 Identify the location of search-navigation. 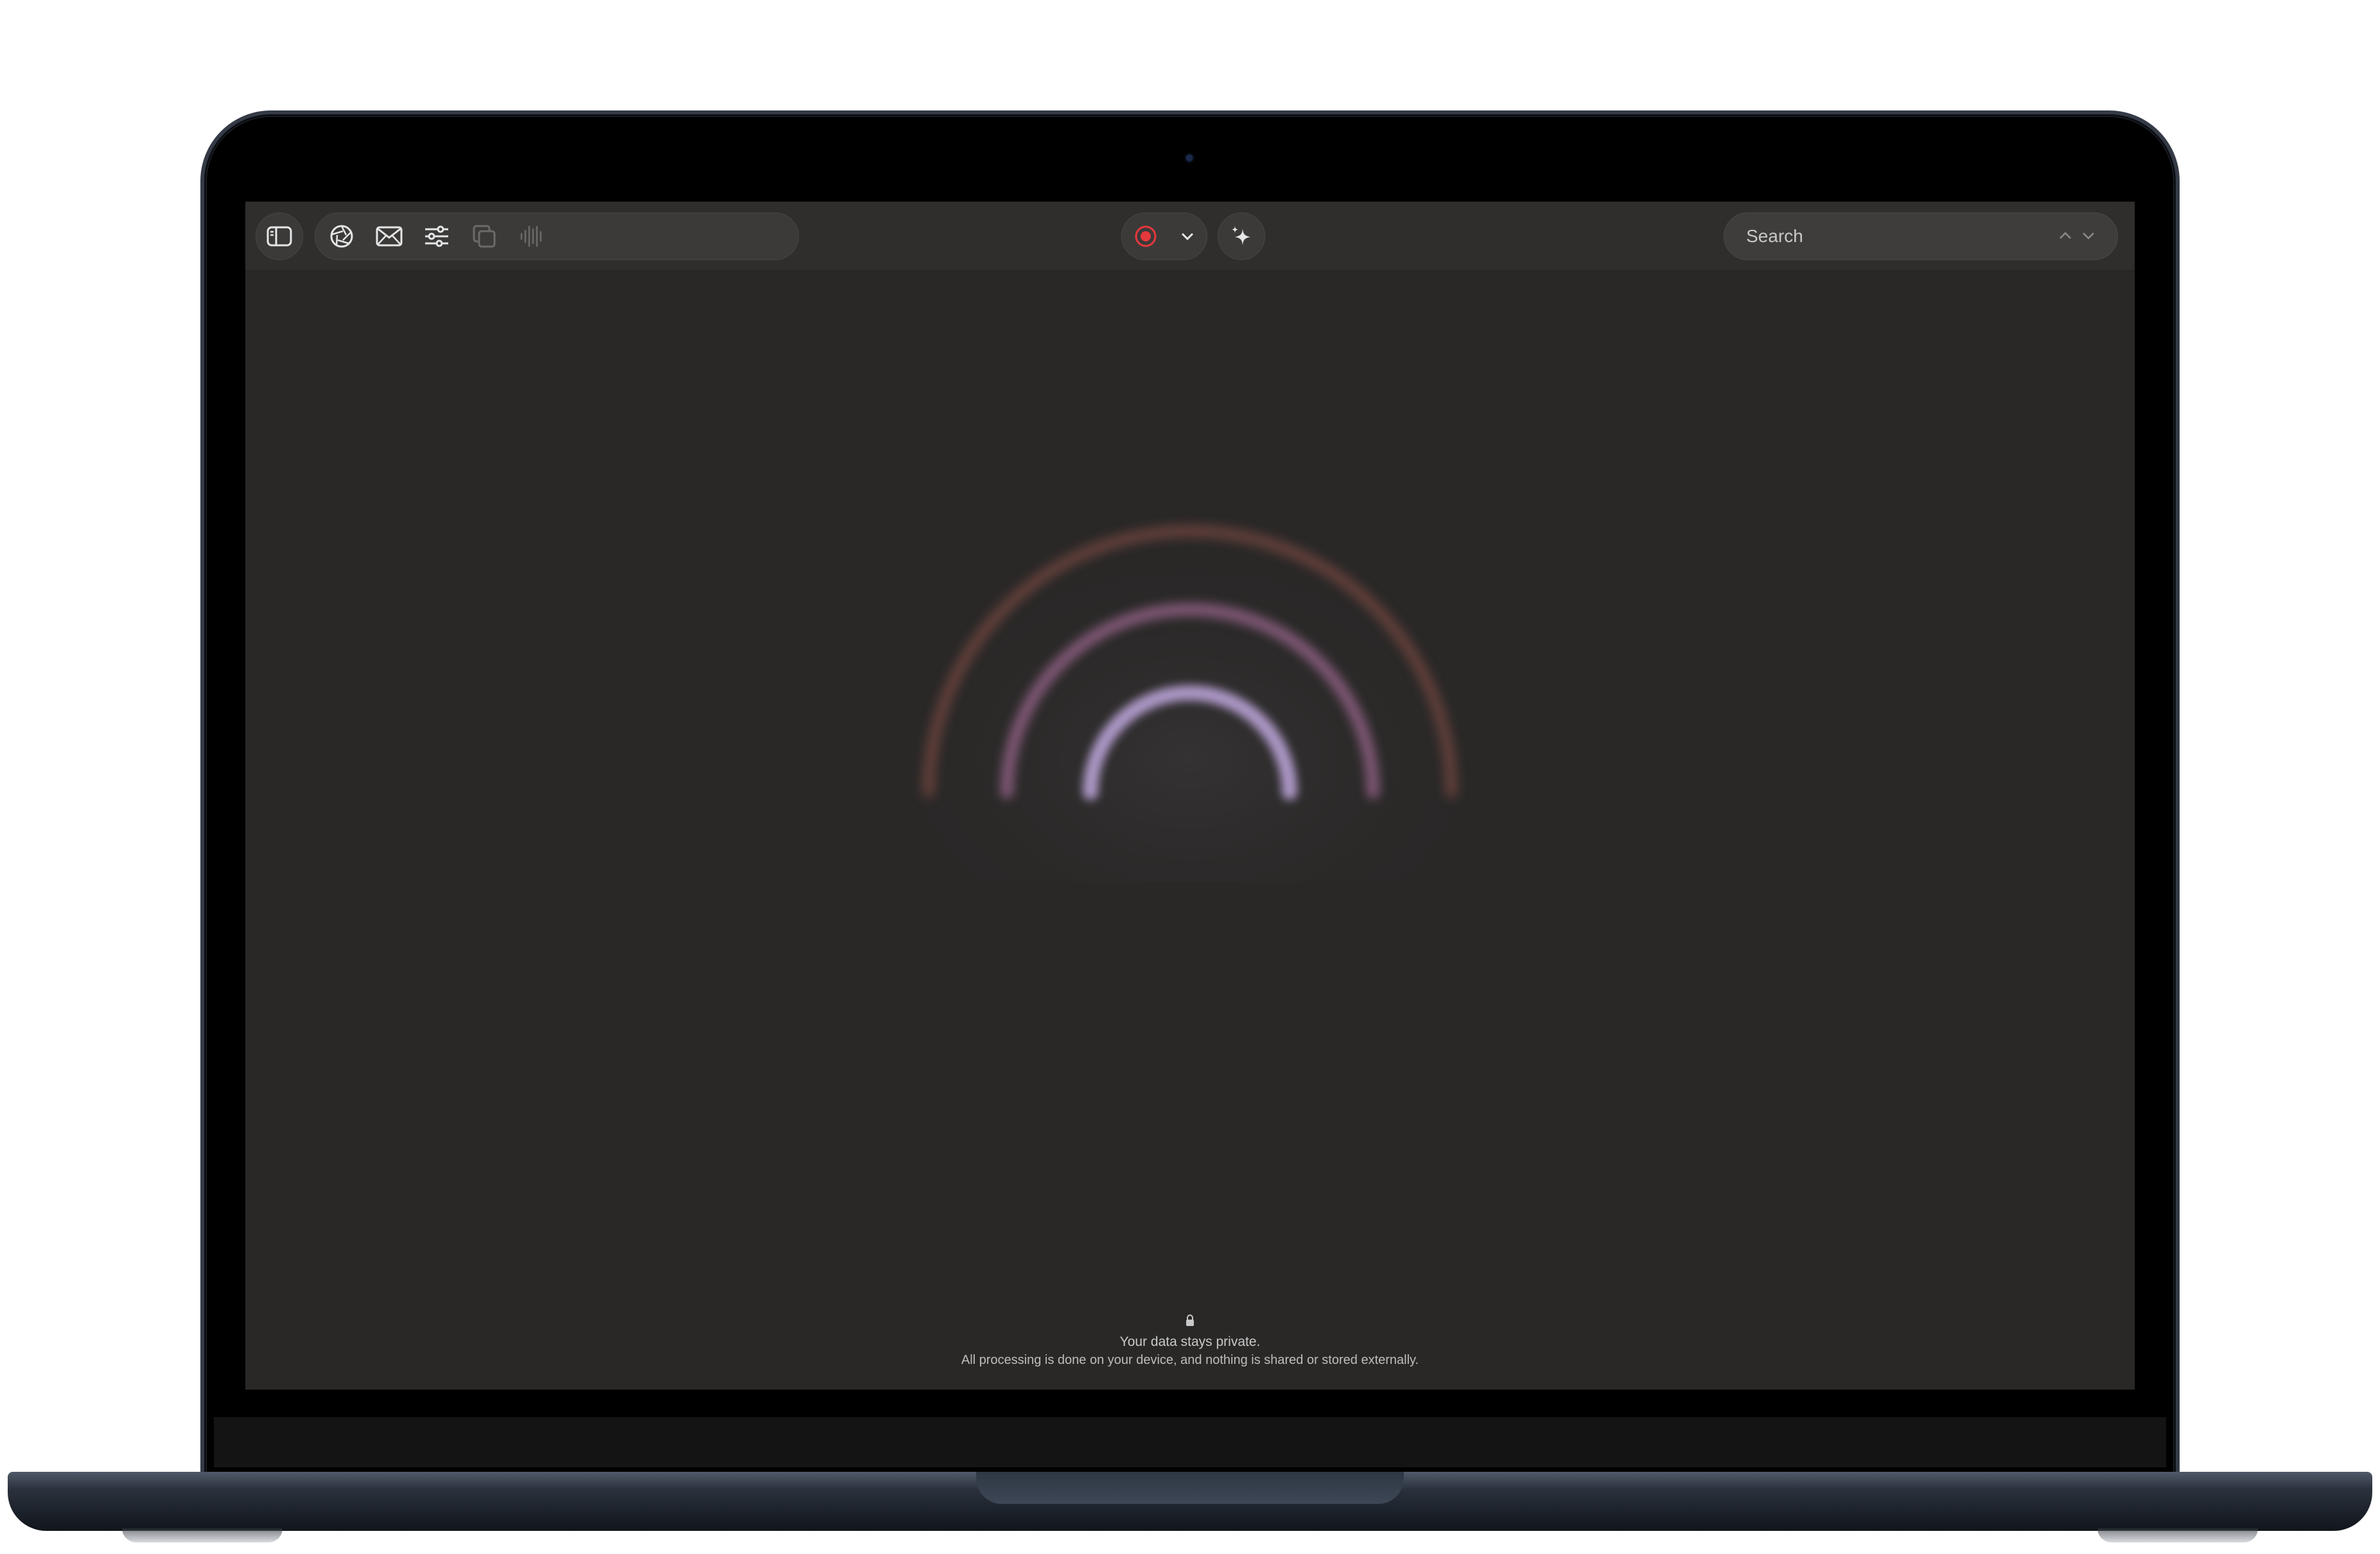
(2077, 237).